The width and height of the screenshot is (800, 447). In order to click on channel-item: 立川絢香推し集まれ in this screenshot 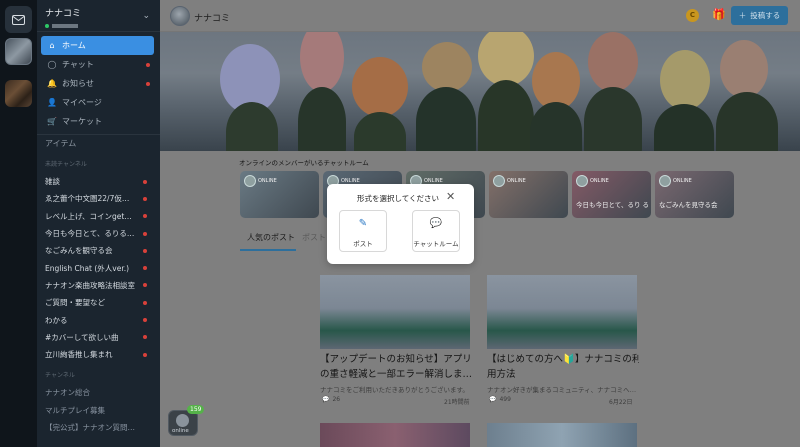, I will do `click(98, 354)`.